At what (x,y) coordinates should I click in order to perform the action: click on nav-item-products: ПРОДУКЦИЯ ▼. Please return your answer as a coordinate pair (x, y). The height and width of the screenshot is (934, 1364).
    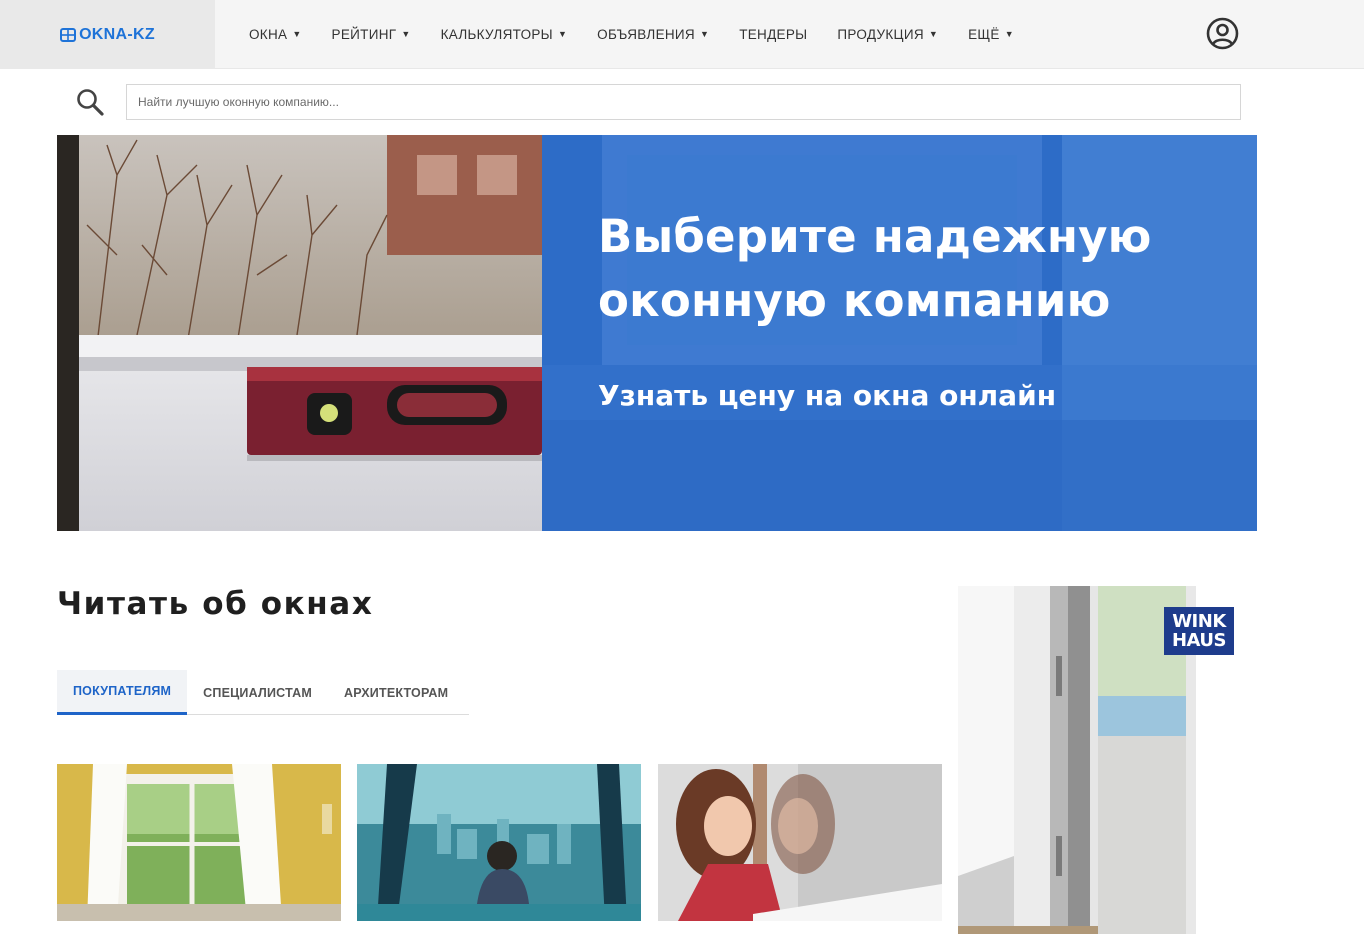
    Looking at the image, I should click on (887, 34).